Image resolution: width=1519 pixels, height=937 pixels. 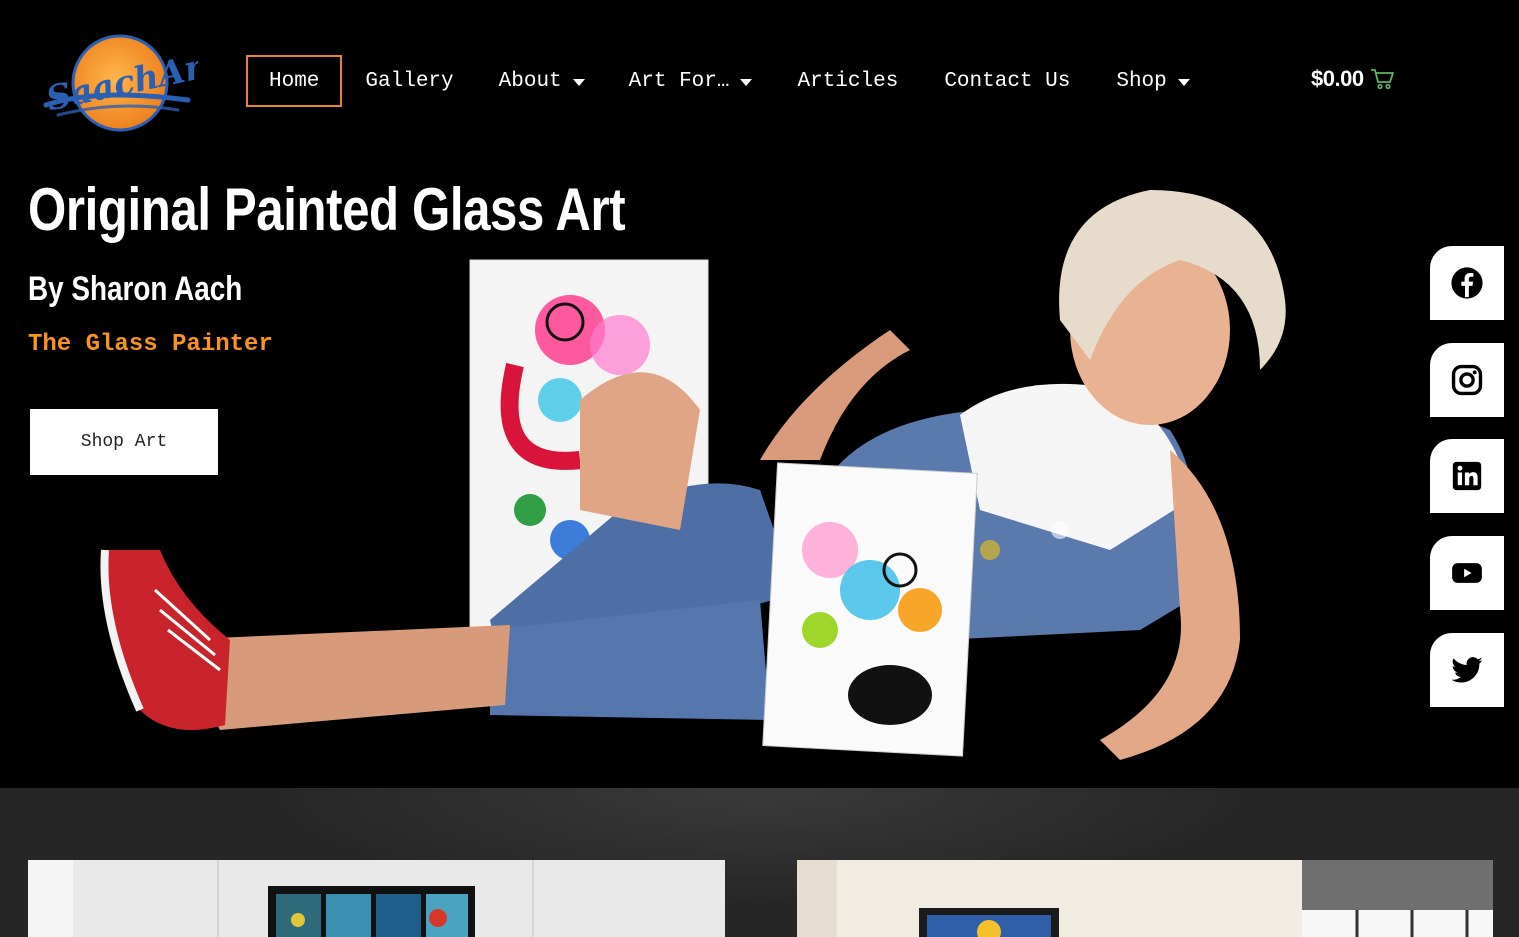 I want to click on nav-shop-label: Shop, so click(x=1141, y=81).